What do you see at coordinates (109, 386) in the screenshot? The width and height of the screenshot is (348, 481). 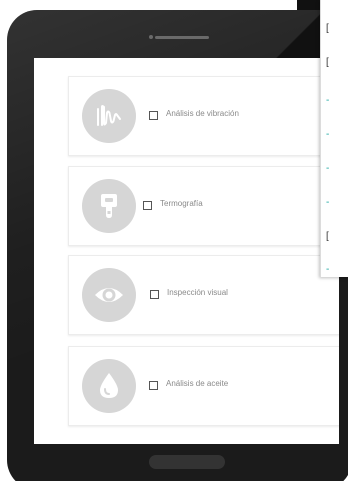 I see `oil-drop-icon` at bounding box center [109, 386].